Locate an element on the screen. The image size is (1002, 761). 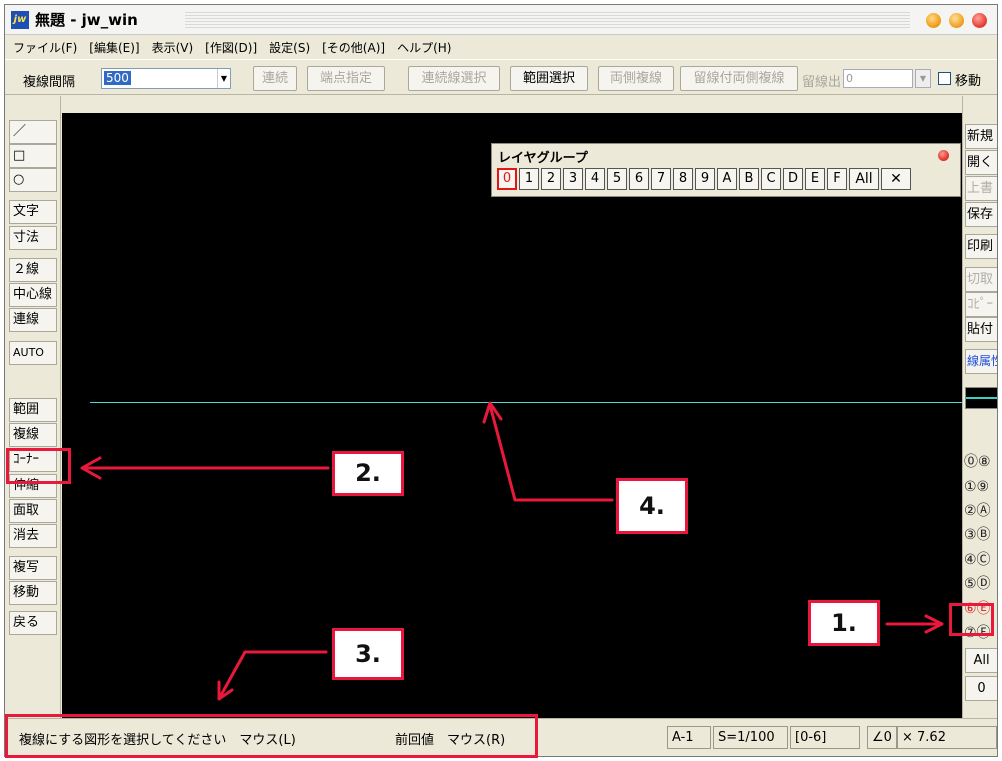
window-title: 無題 - jw_win is located at coordinates (86, 20).